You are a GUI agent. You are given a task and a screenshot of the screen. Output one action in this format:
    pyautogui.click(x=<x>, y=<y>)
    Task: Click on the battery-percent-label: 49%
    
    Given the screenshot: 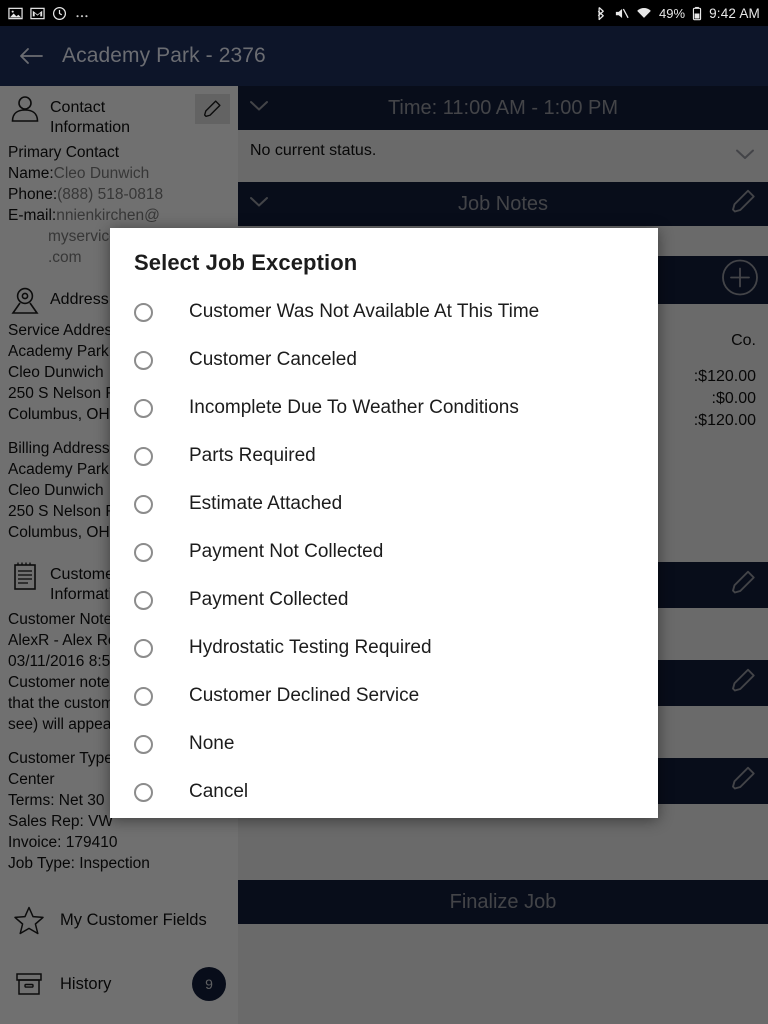 What is the action you would take?
    pyautogui.click(x=672, y=13)
    